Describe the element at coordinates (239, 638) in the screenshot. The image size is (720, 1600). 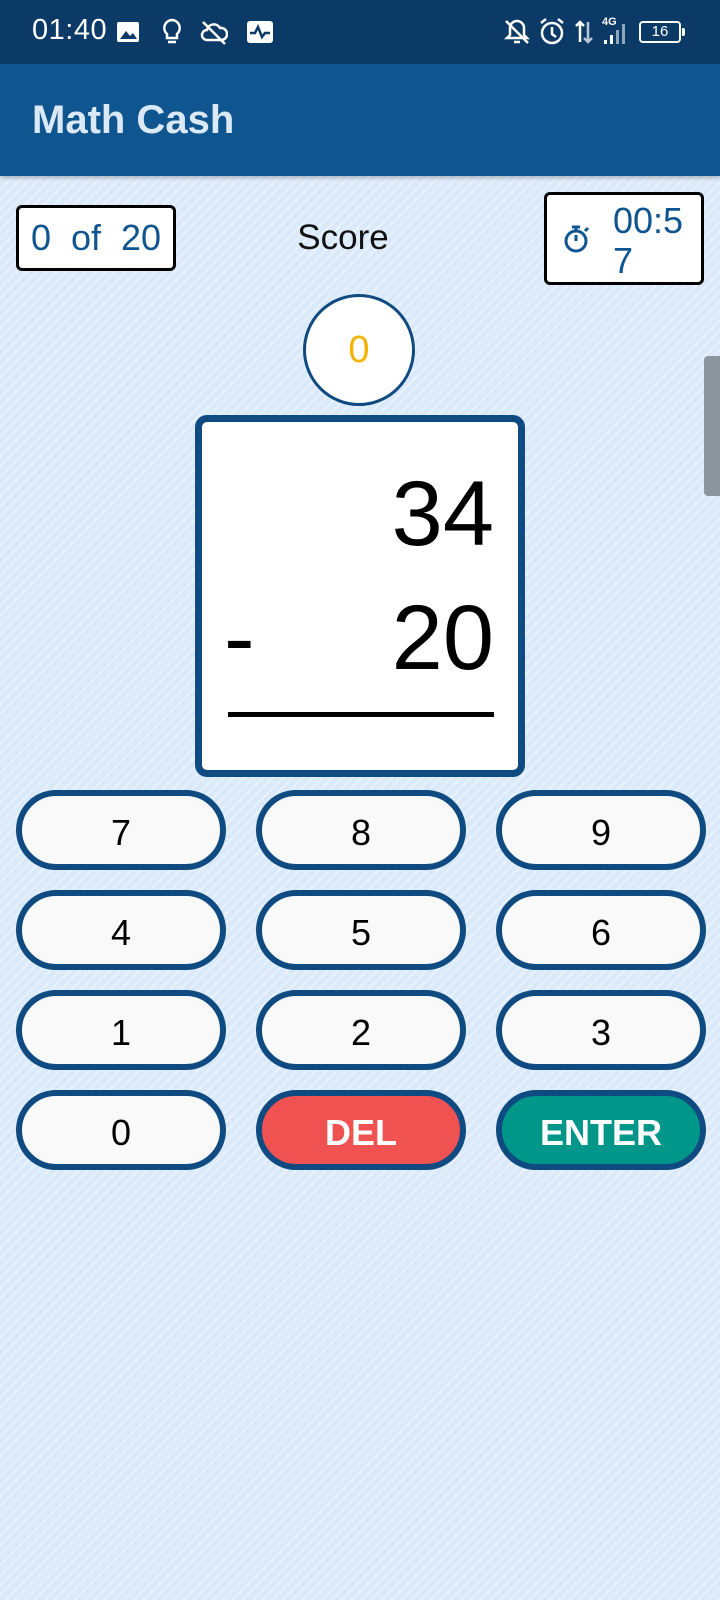
I see `operator-sign: -` at that location.